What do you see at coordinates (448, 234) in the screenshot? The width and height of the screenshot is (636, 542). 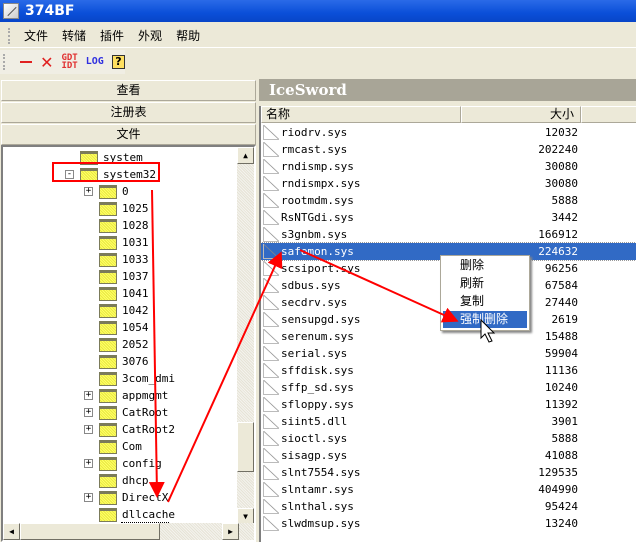 I see `file-row: s3gnbm.sys 166912` at bounding box center [448, 234].